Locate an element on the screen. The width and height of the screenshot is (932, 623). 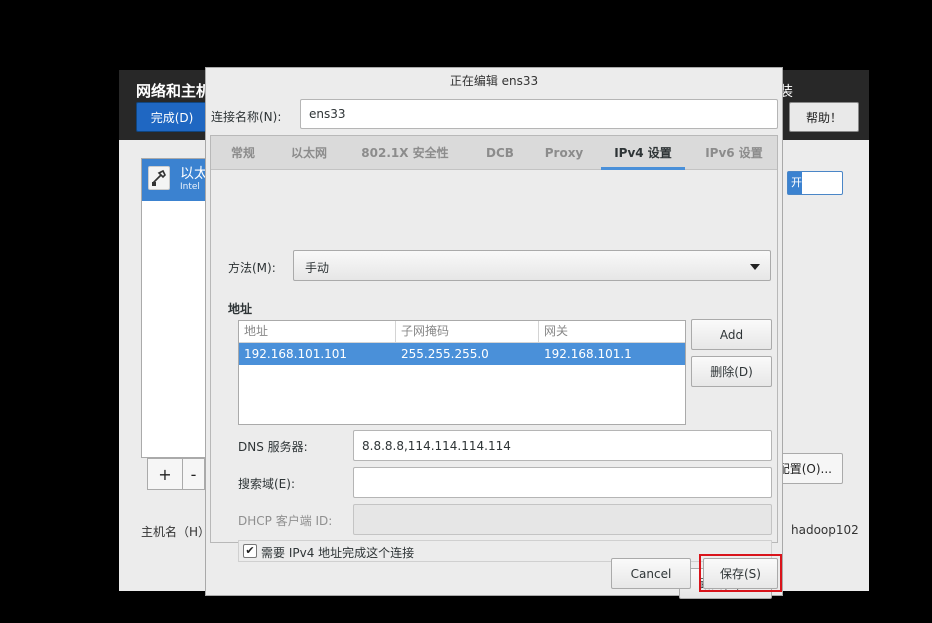
column-header-address: 地址 is located at coordinates (317, 332).